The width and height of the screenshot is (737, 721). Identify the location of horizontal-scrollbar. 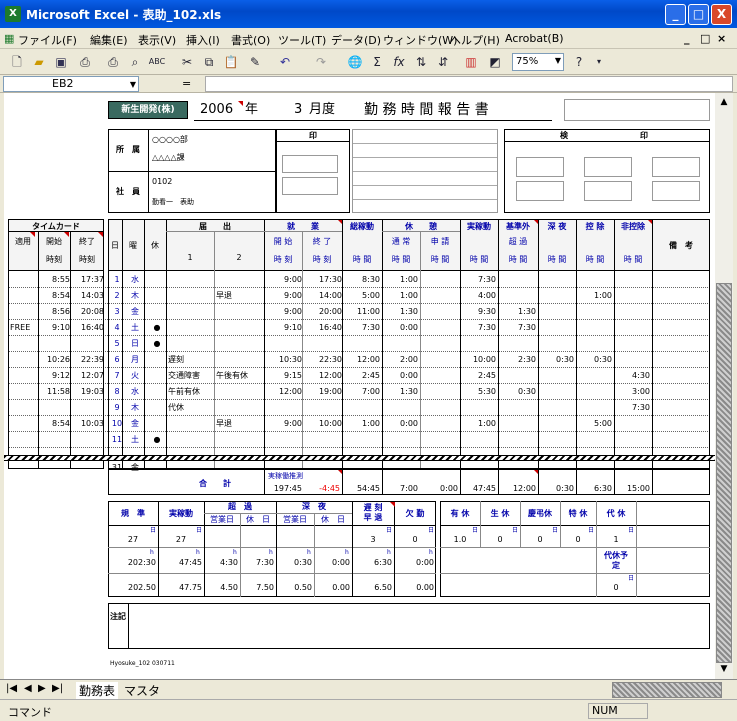
(667, 690).